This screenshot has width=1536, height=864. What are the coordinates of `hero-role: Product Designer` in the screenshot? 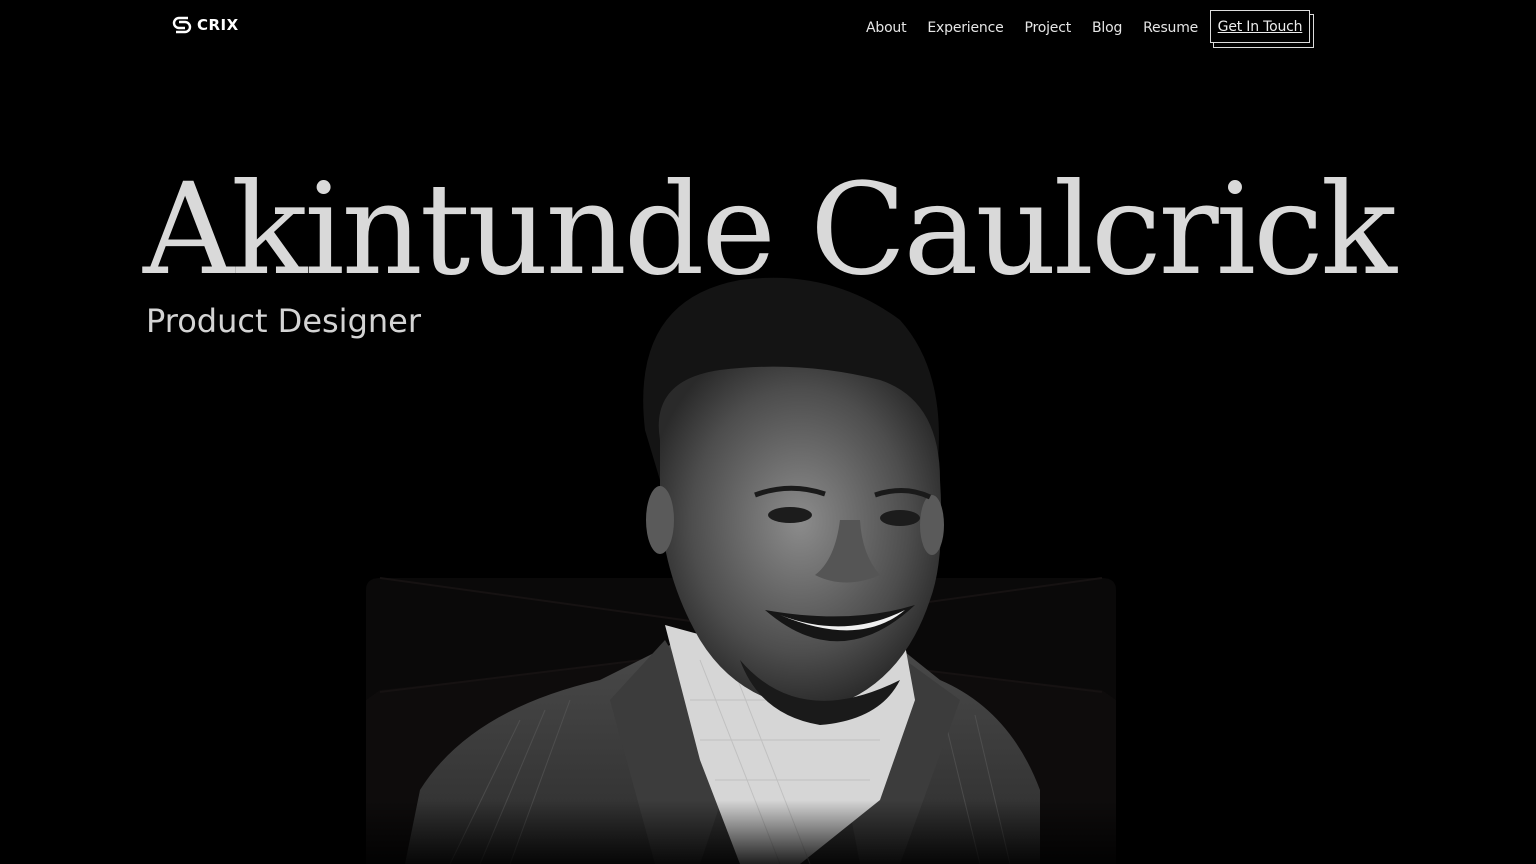 It's located at (283, 321).